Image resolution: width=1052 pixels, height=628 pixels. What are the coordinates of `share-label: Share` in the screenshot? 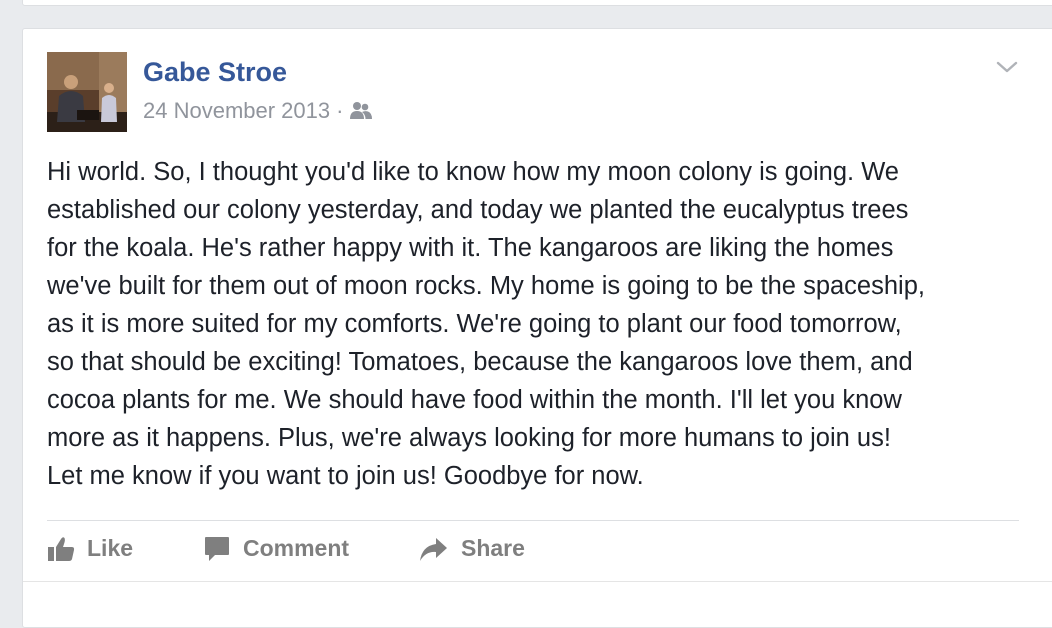 It's located at (493, 548).